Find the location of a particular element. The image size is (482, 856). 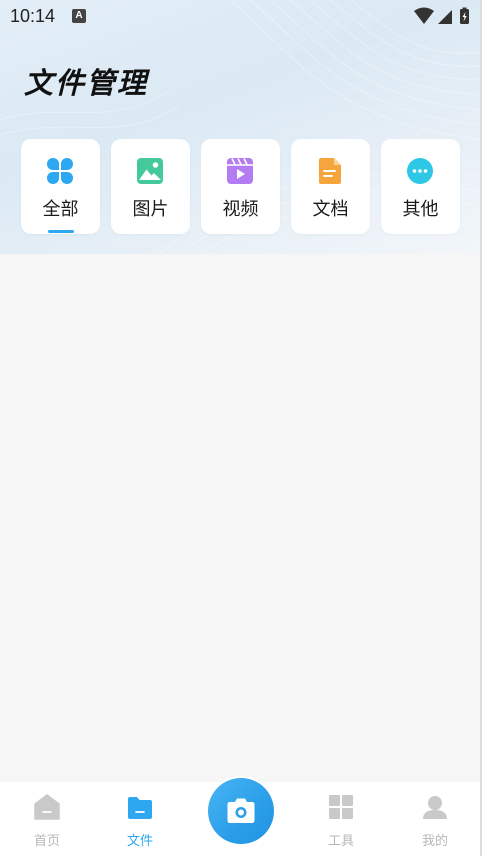

tab-other: 其他 is located at coordinates (420, 186).